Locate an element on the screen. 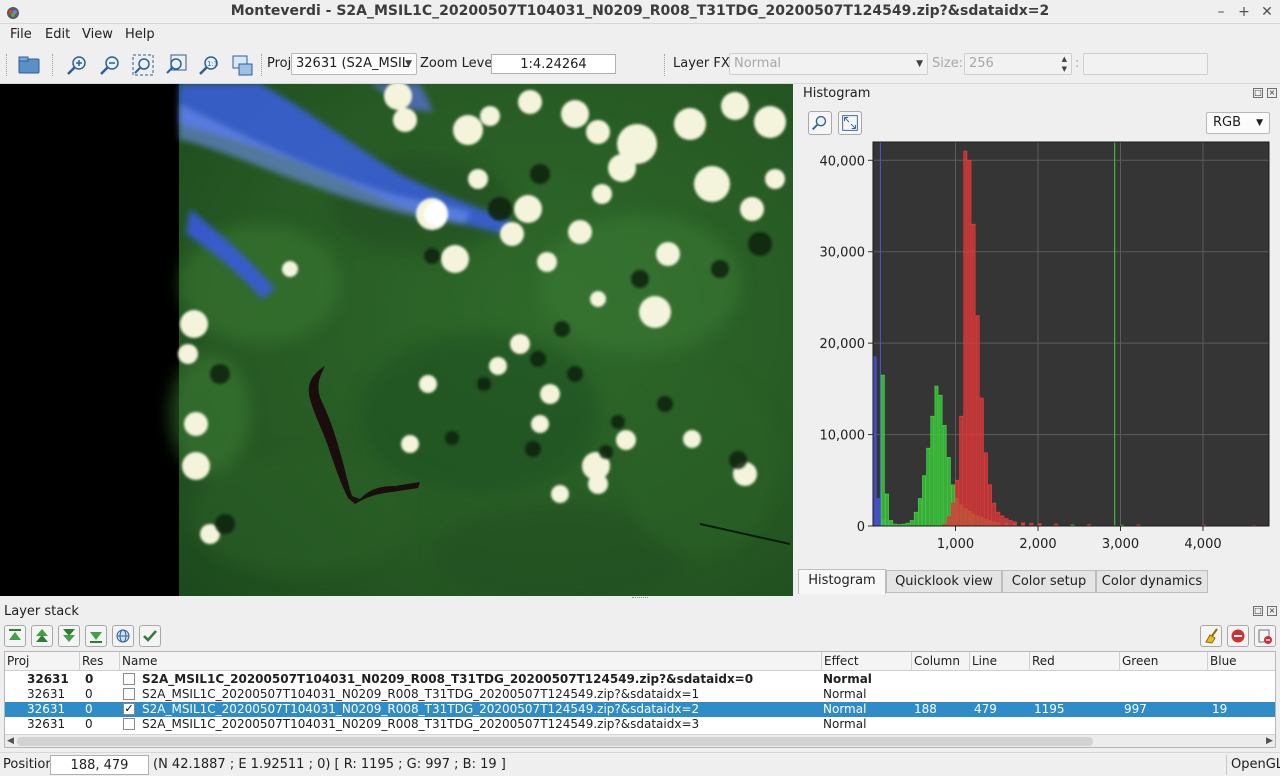 Image resolution: width=1280 pixels, height=776 pixels. column-header-res: Res is located at coordinates (100, 661).